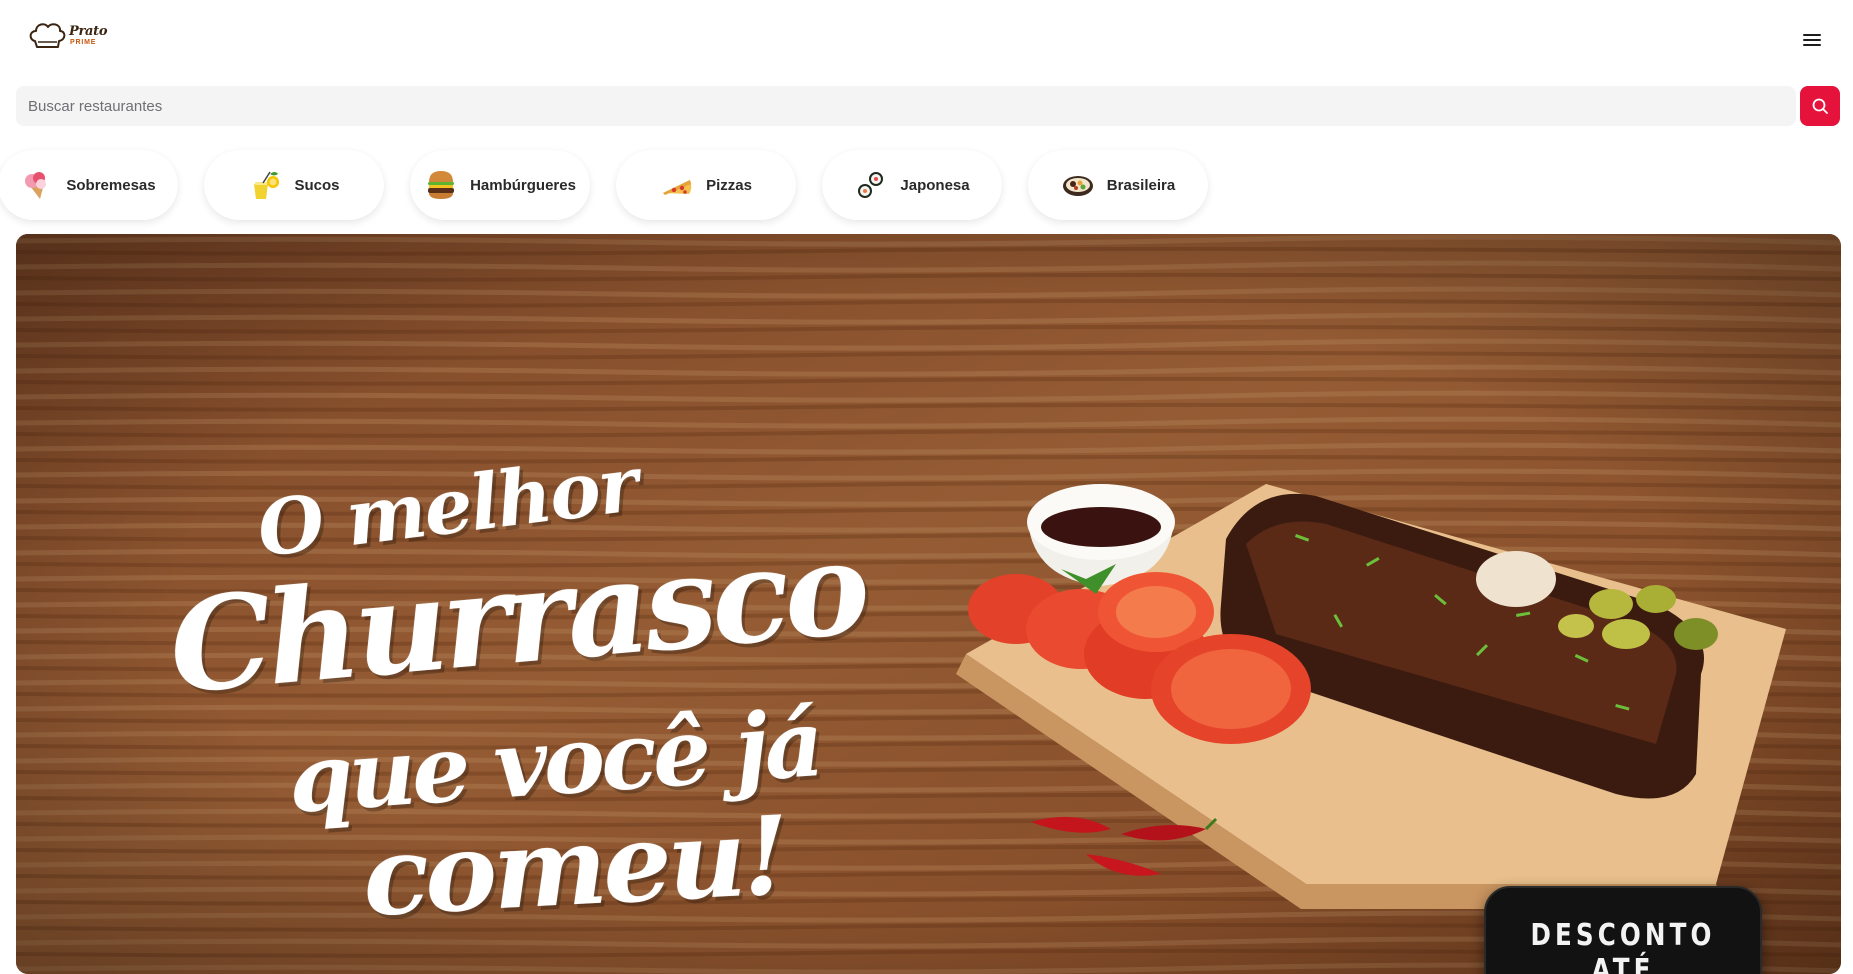  Describe the element at coordinates (1812, 35) in the screenshot. I see `menu-icon` at that location.